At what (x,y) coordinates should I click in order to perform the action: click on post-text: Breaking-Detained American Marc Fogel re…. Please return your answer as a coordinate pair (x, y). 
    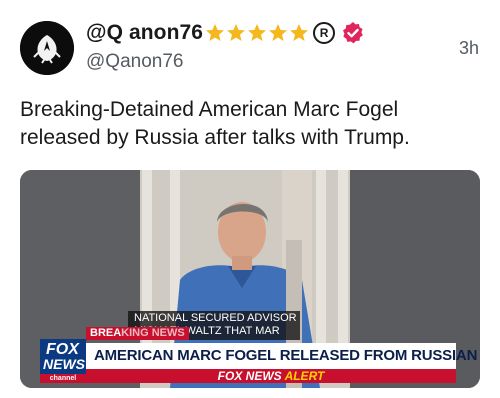
    Looking at the image, I should click on (215, 123).